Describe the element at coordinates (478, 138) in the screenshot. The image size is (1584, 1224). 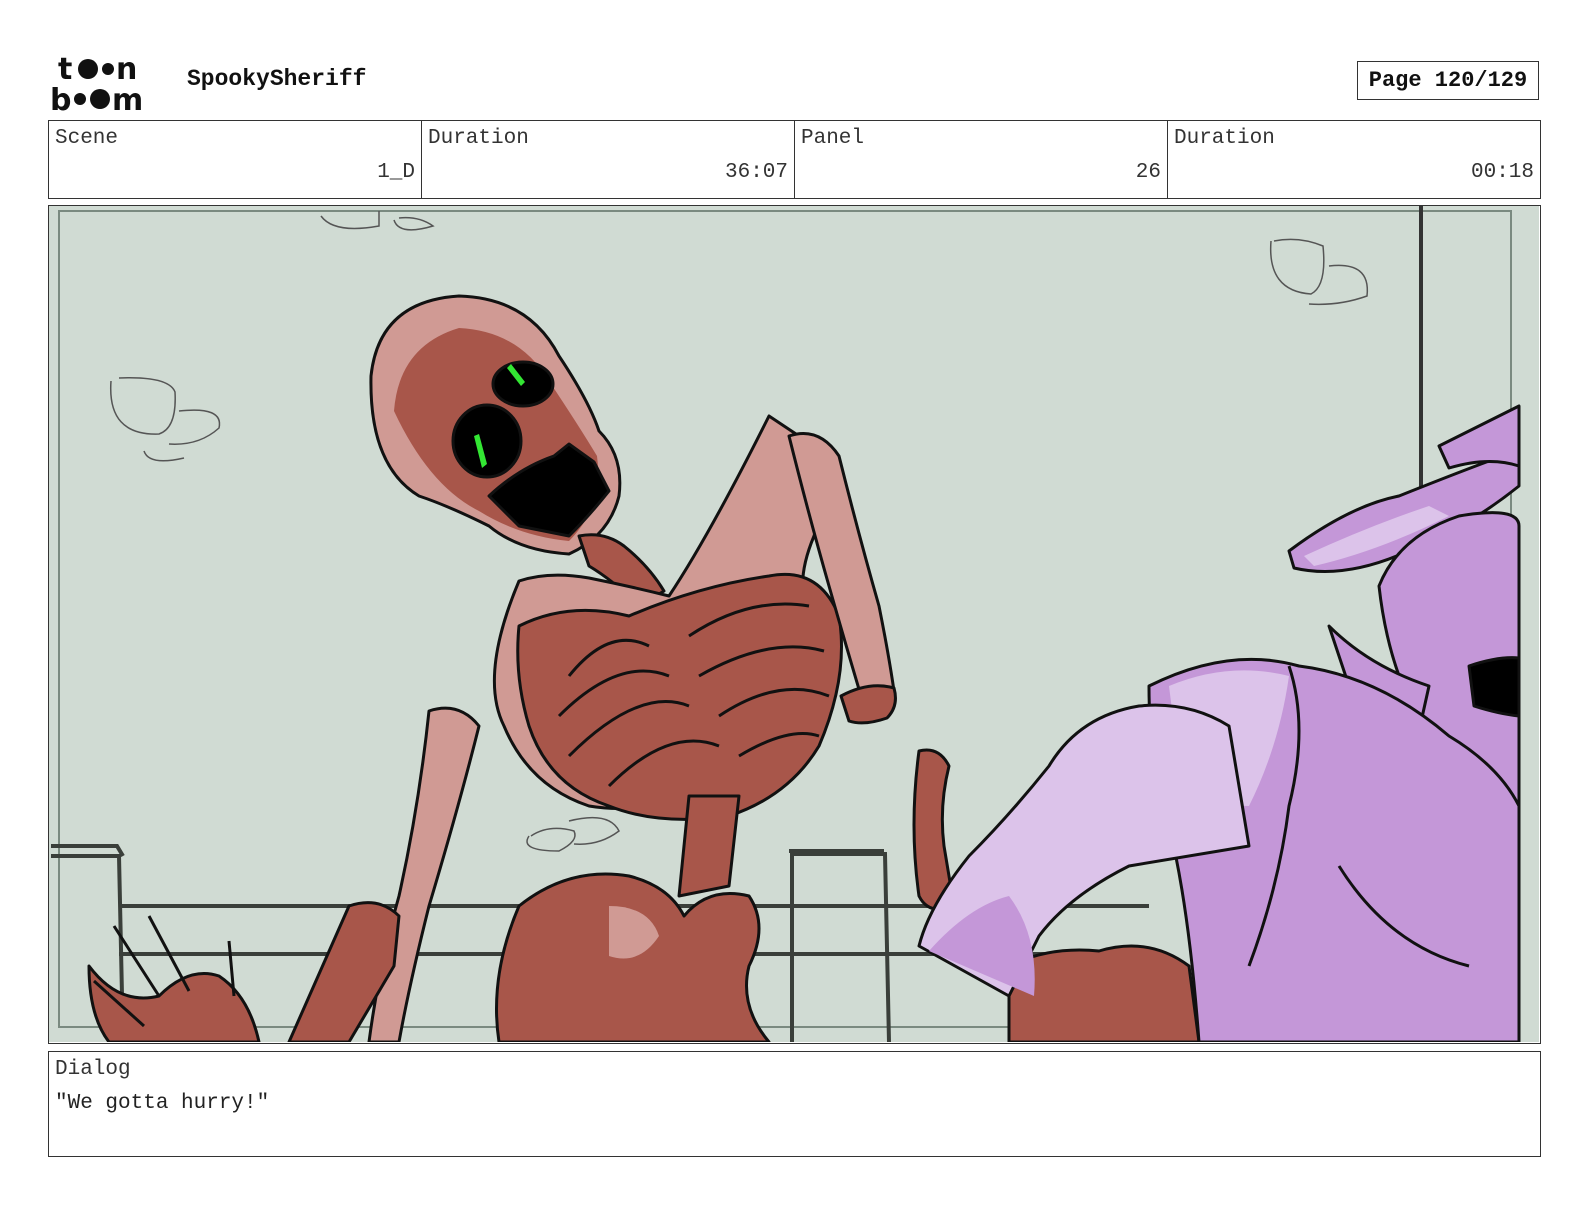
I see `scene-duration-label: Duration` at that location.